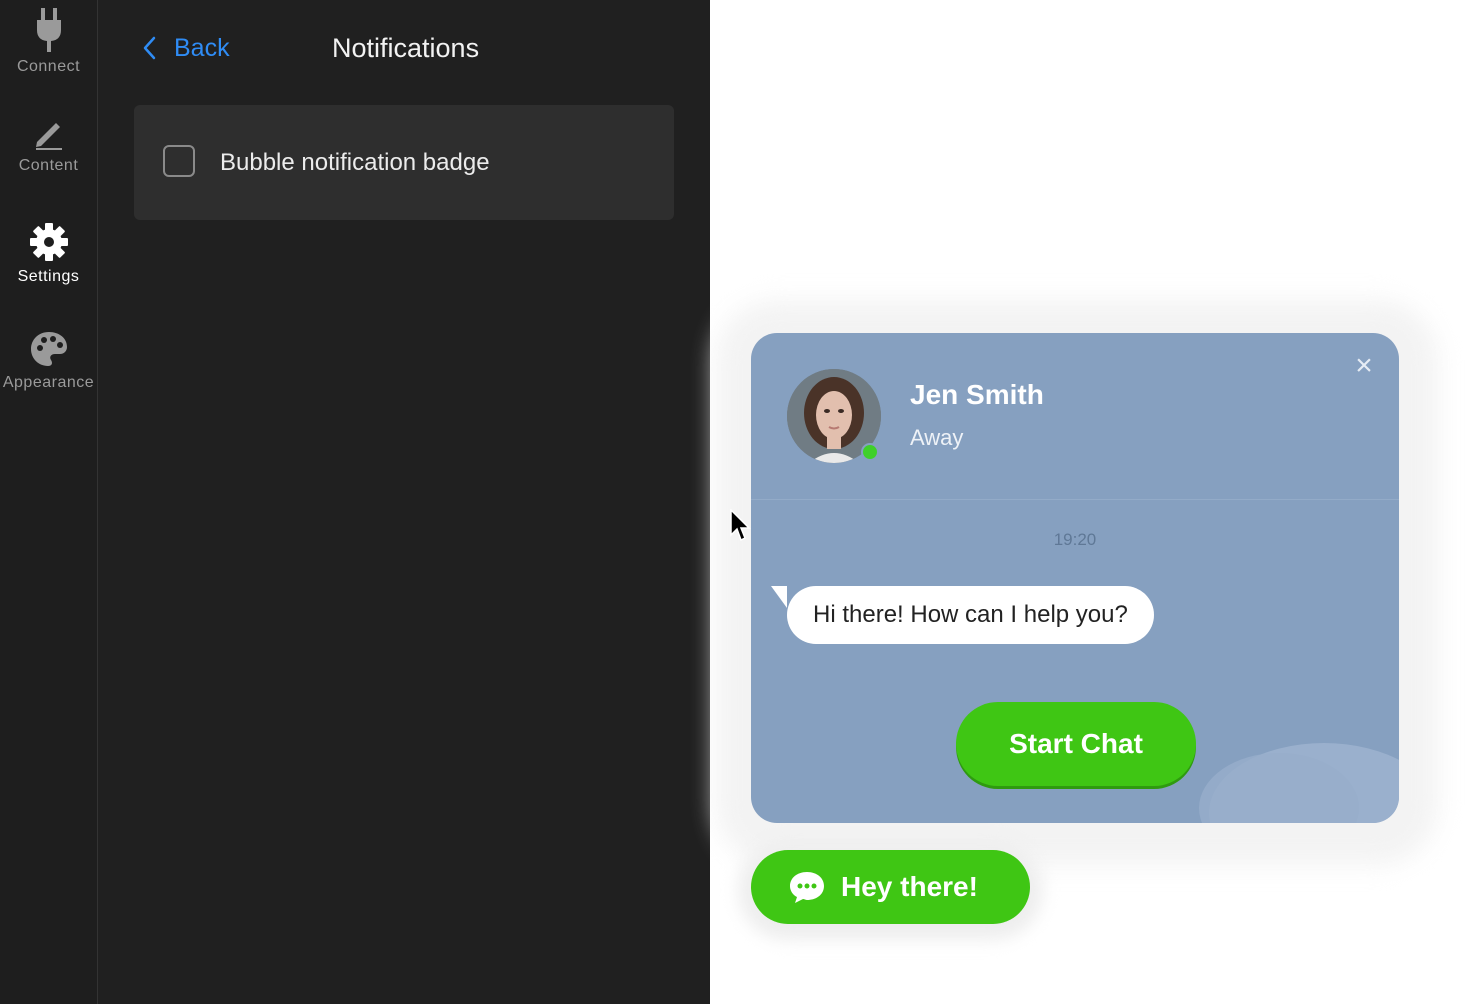 The width and height of the screenshot is (1474, 1004). What do you see at coordinates (48, 165) in the screenshot?
I see `sidebar-item-label: Content` at bounding box center [48, 165].